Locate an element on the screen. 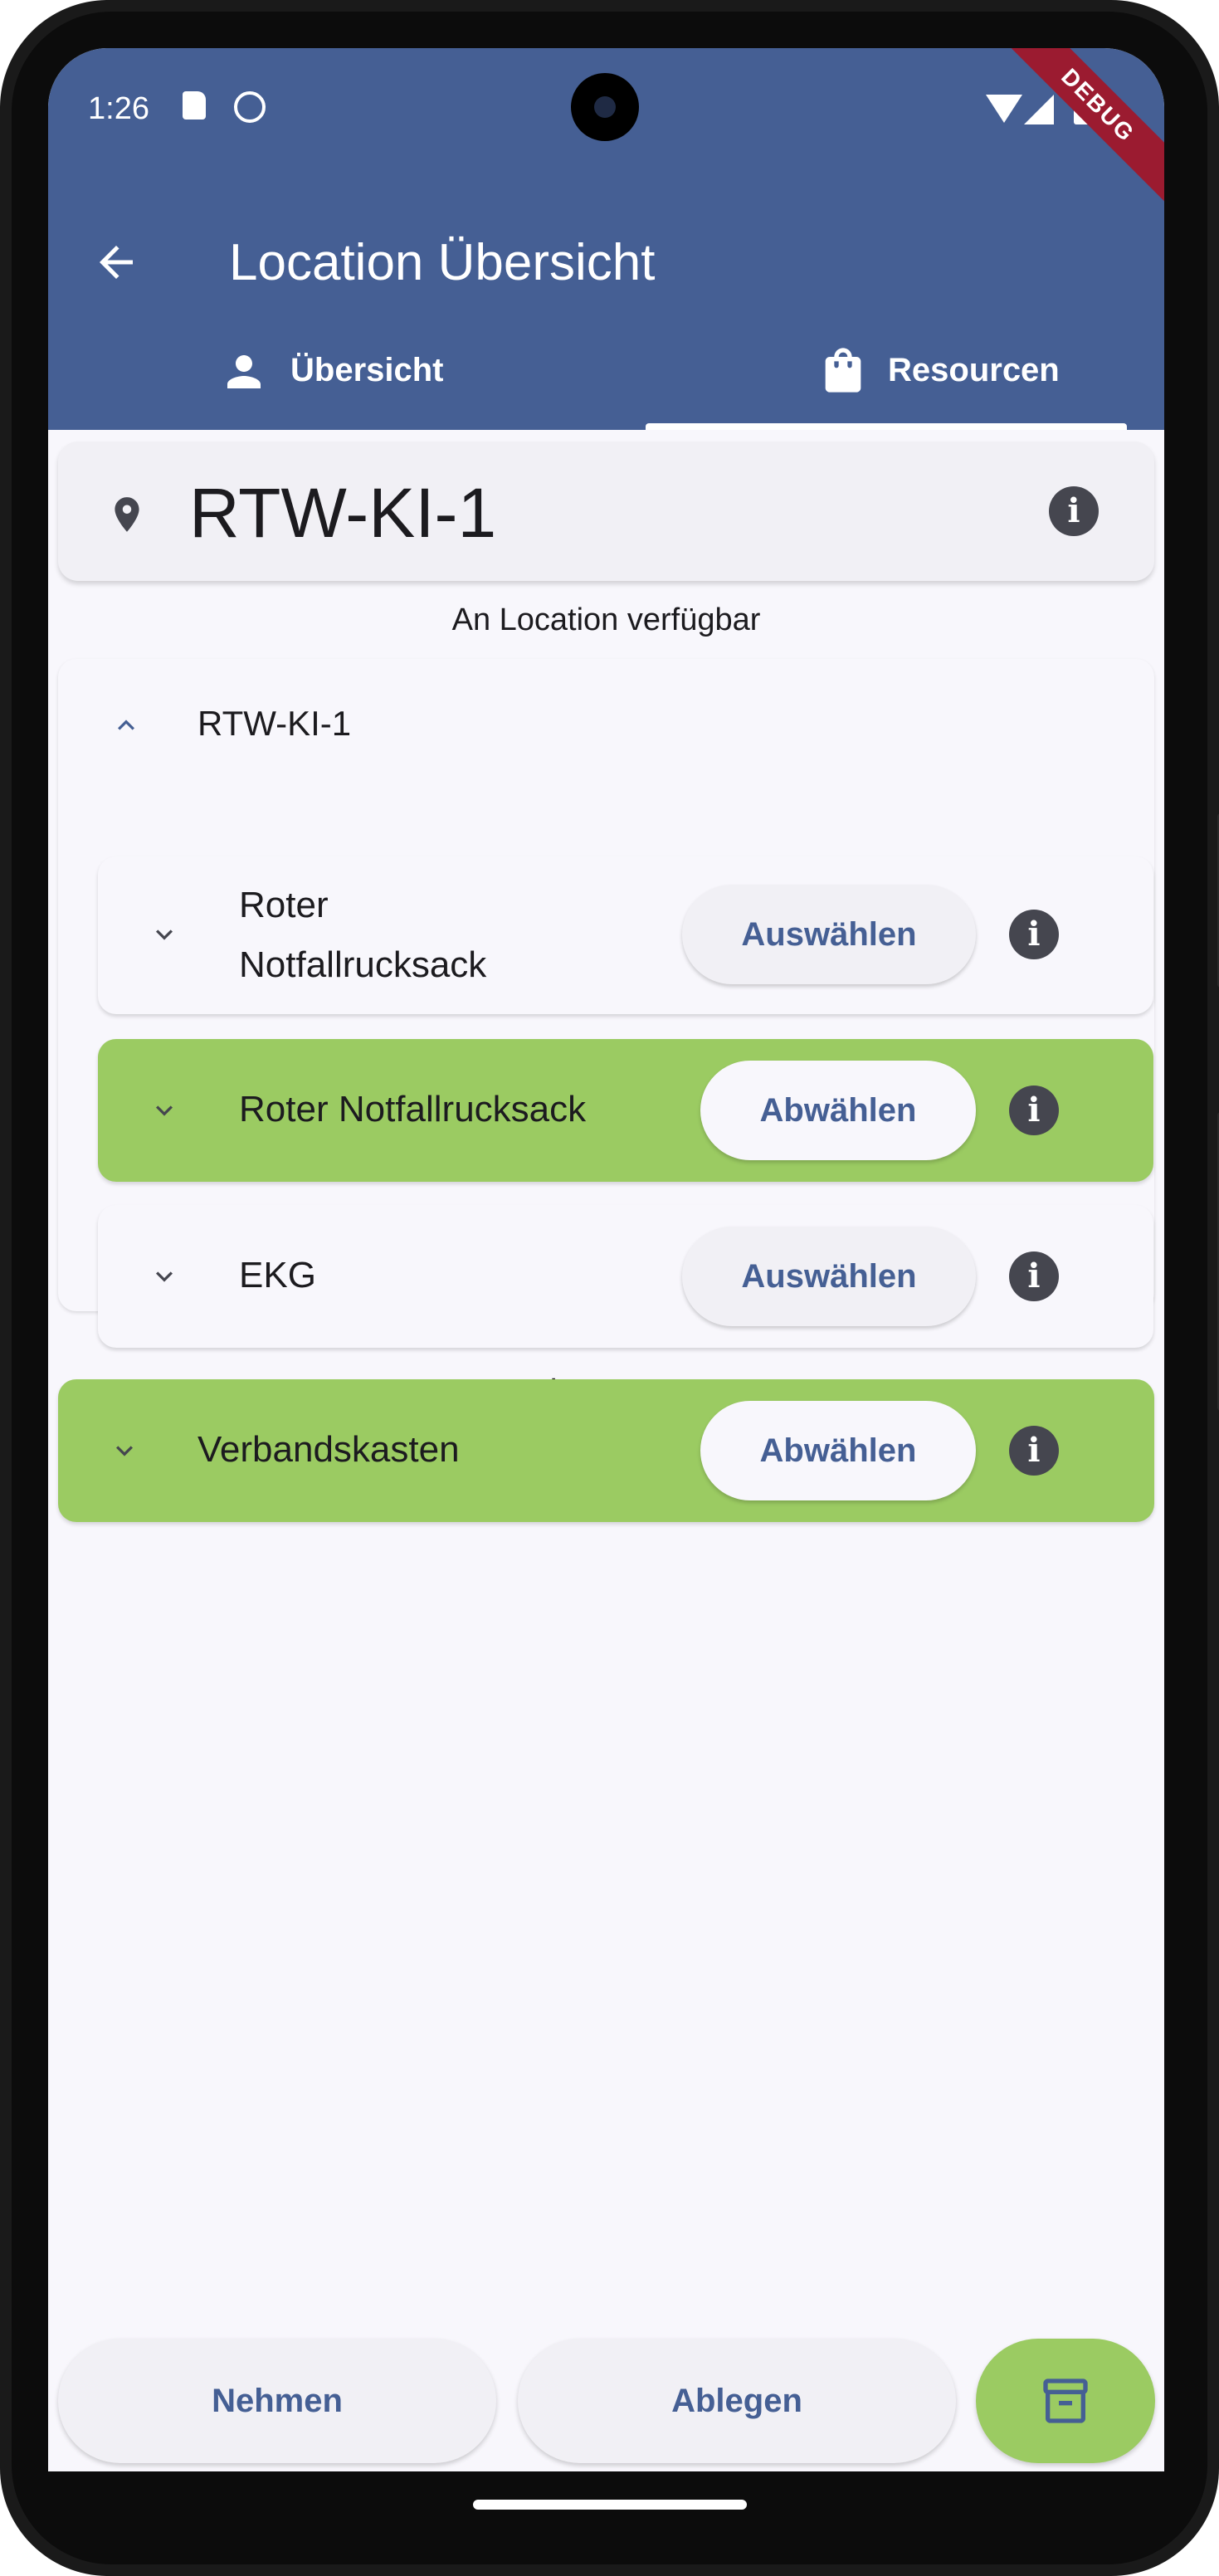 This screenshot has height=2576, width=1219. person-icon is located at coordinates (244, 371).